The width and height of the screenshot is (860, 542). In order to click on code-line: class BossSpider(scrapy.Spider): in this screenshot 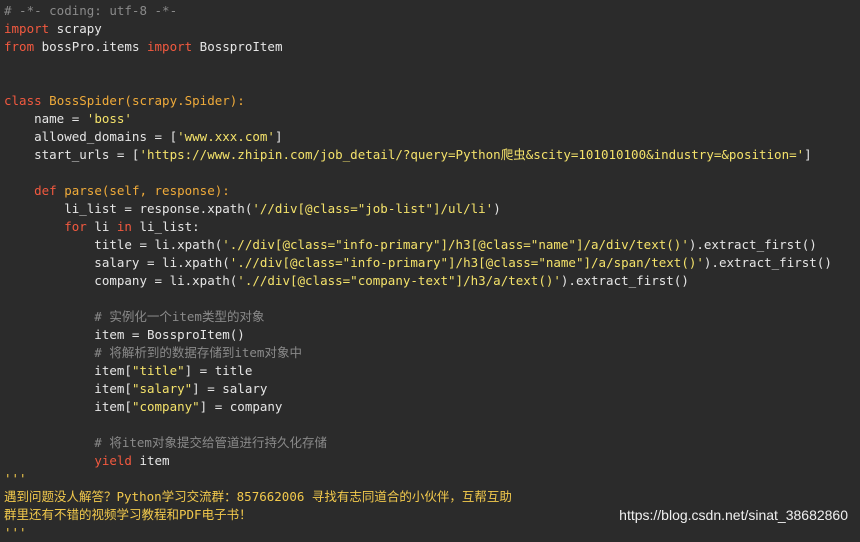, I will do `click(430, 101)`.